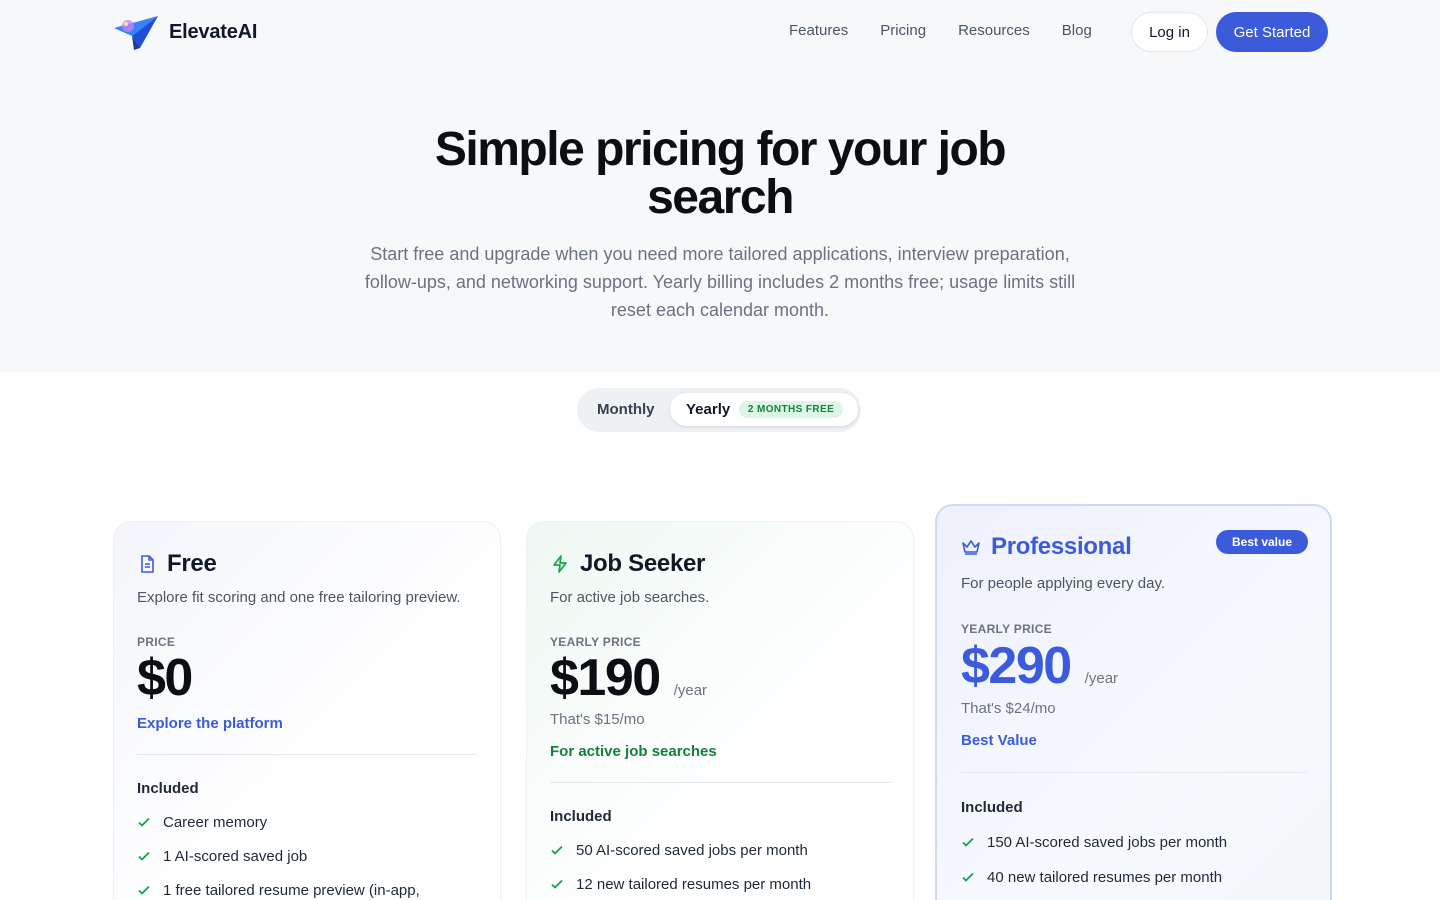 This screenshot has width=1440, height=900. I want to click on feature-item: 40 new tailored resumes per month, so click(1121, 878).